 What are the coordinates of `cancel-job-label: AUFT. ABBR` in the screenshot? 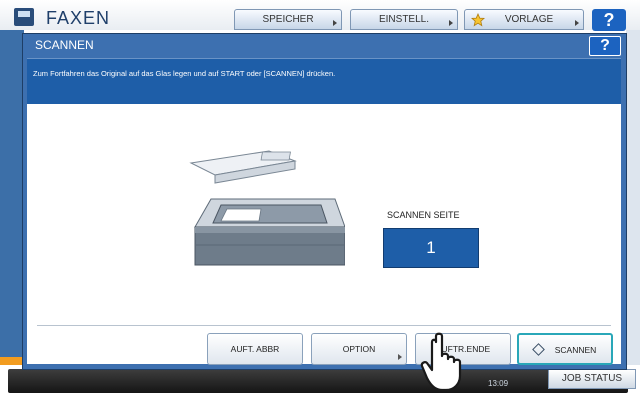 It's located at (255, 349).